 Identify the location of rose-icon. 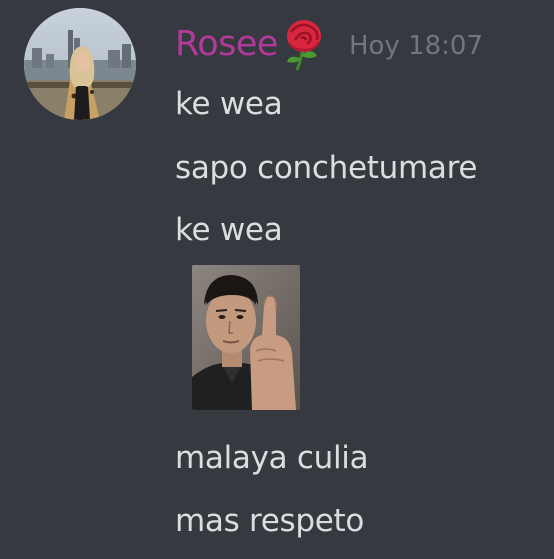
(304, 45).